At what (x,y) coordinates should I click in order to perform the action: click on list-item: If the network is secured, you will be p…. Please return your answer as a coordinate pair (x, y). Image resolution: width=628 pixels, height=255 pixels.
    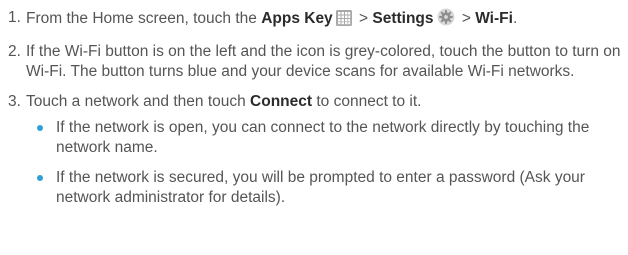
    Looking at the image, I should click on (329, 188).